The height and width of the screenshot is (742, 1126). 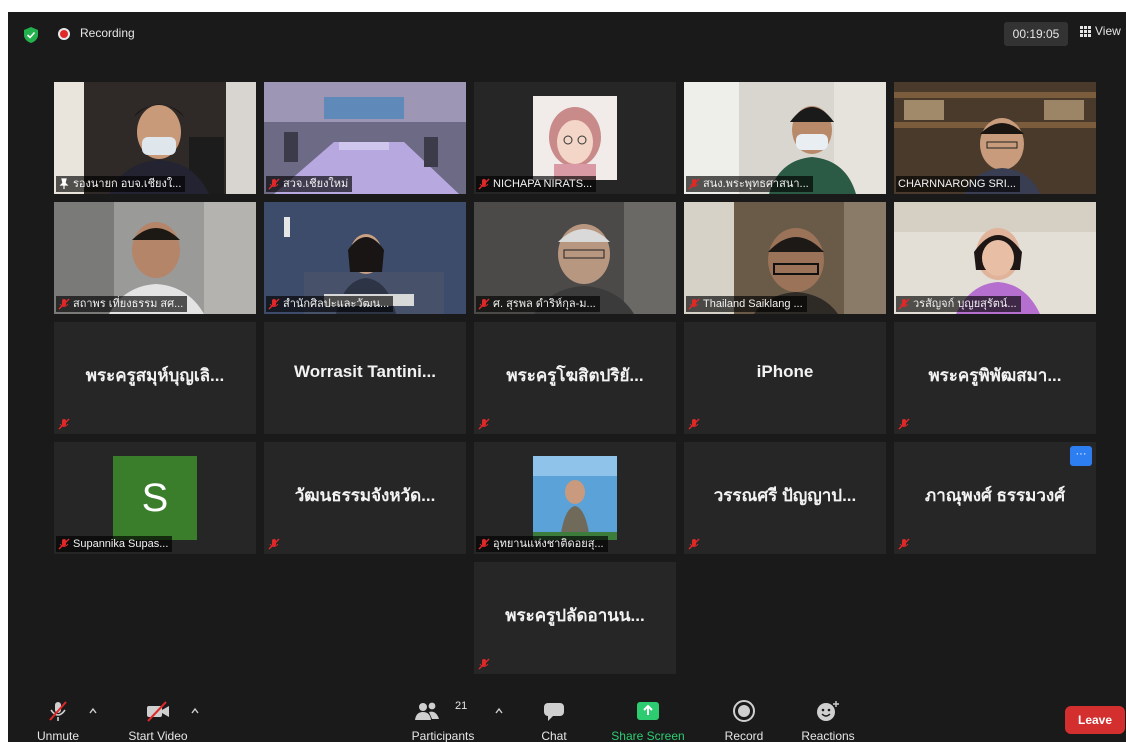 I want to click on recording-icon, so click(x=64, y=34).